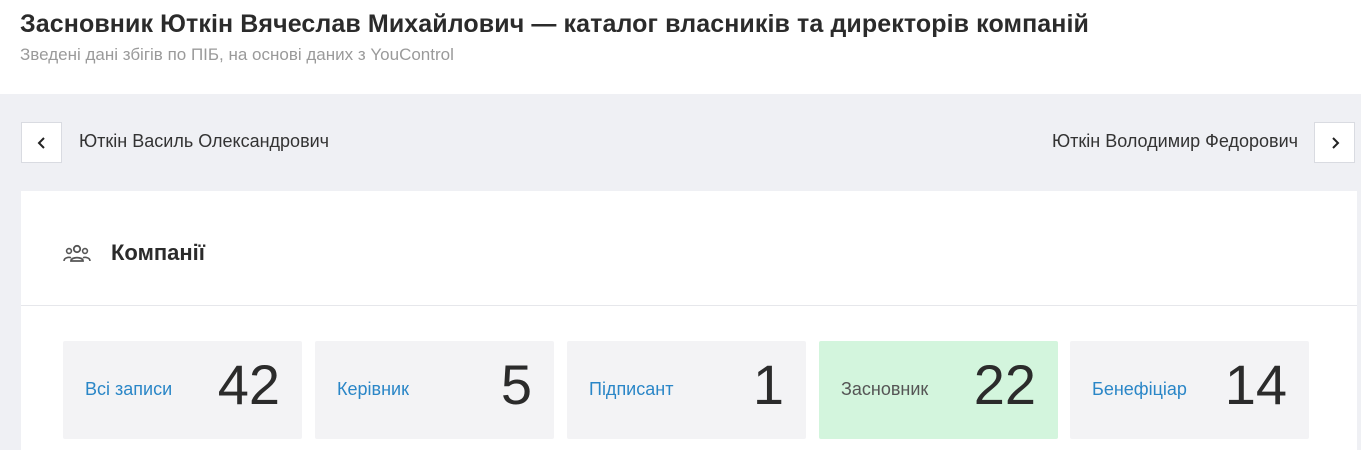 The width and height of the screenshot is (1361, 450). I want to click on next-person-button, so click(1334, 142).